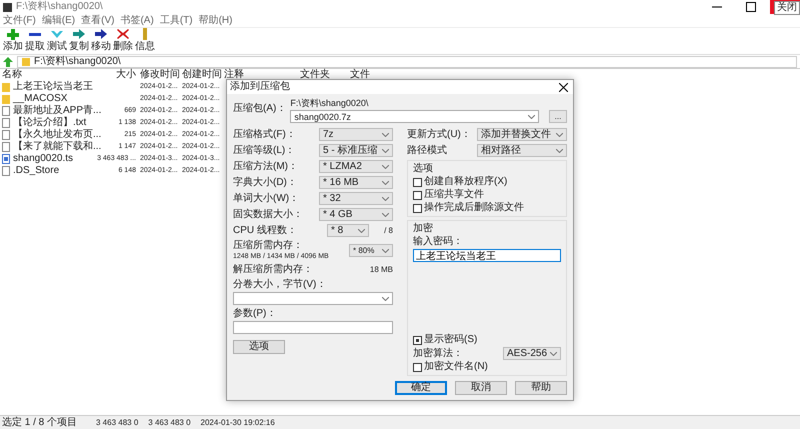 This screenshot has height=429, width=800. I want to click on column-header: 注释, so click(252, 75).